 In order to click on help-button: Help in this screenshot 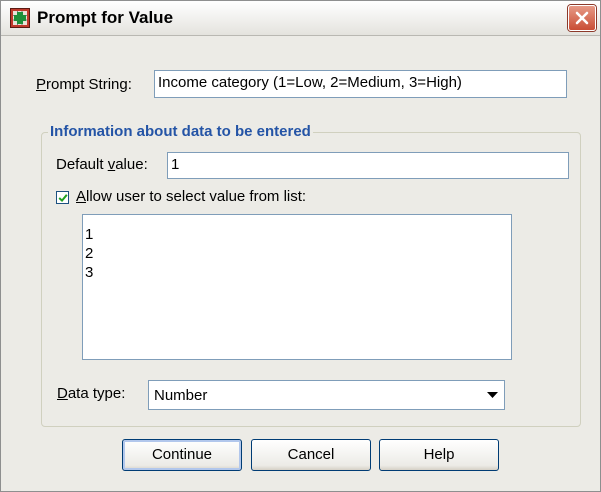, I will do `click(439, 455)`.